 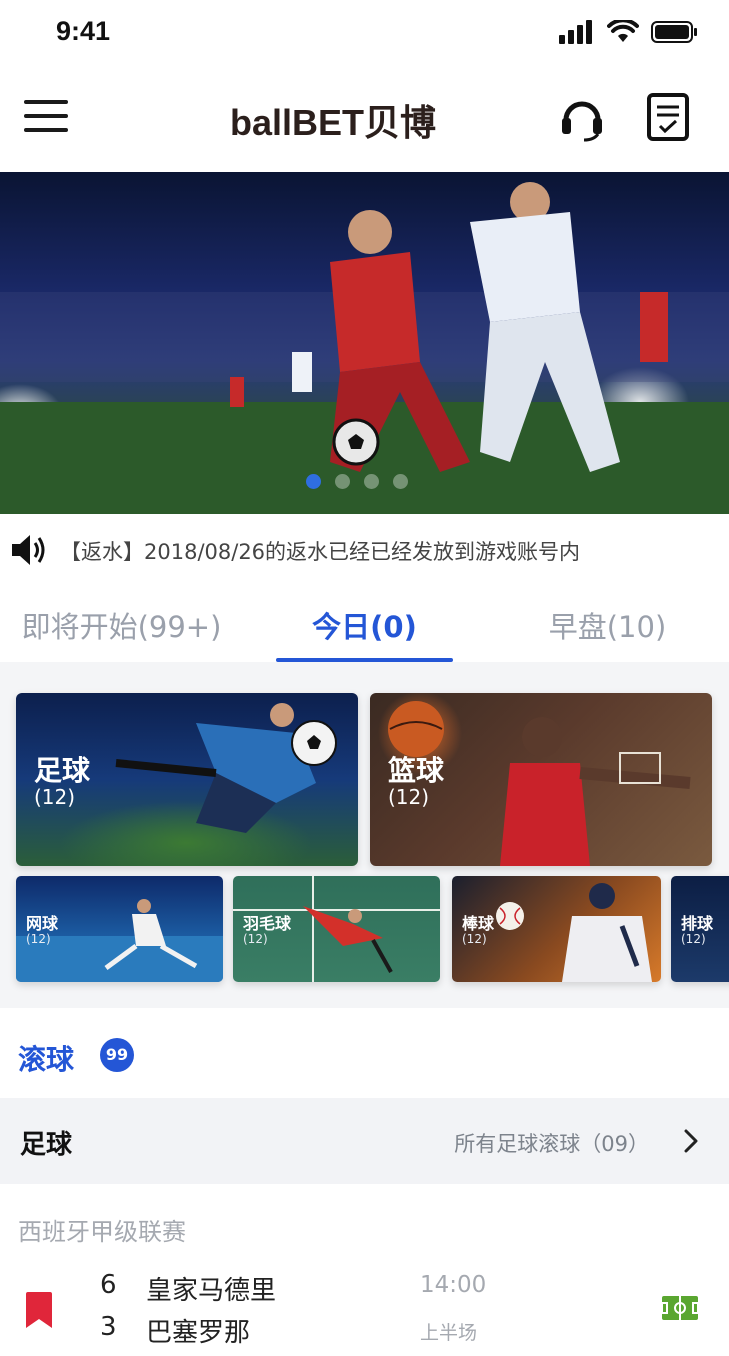 I want to click on sport-card-title: 排球, so click(x=697, y=923).